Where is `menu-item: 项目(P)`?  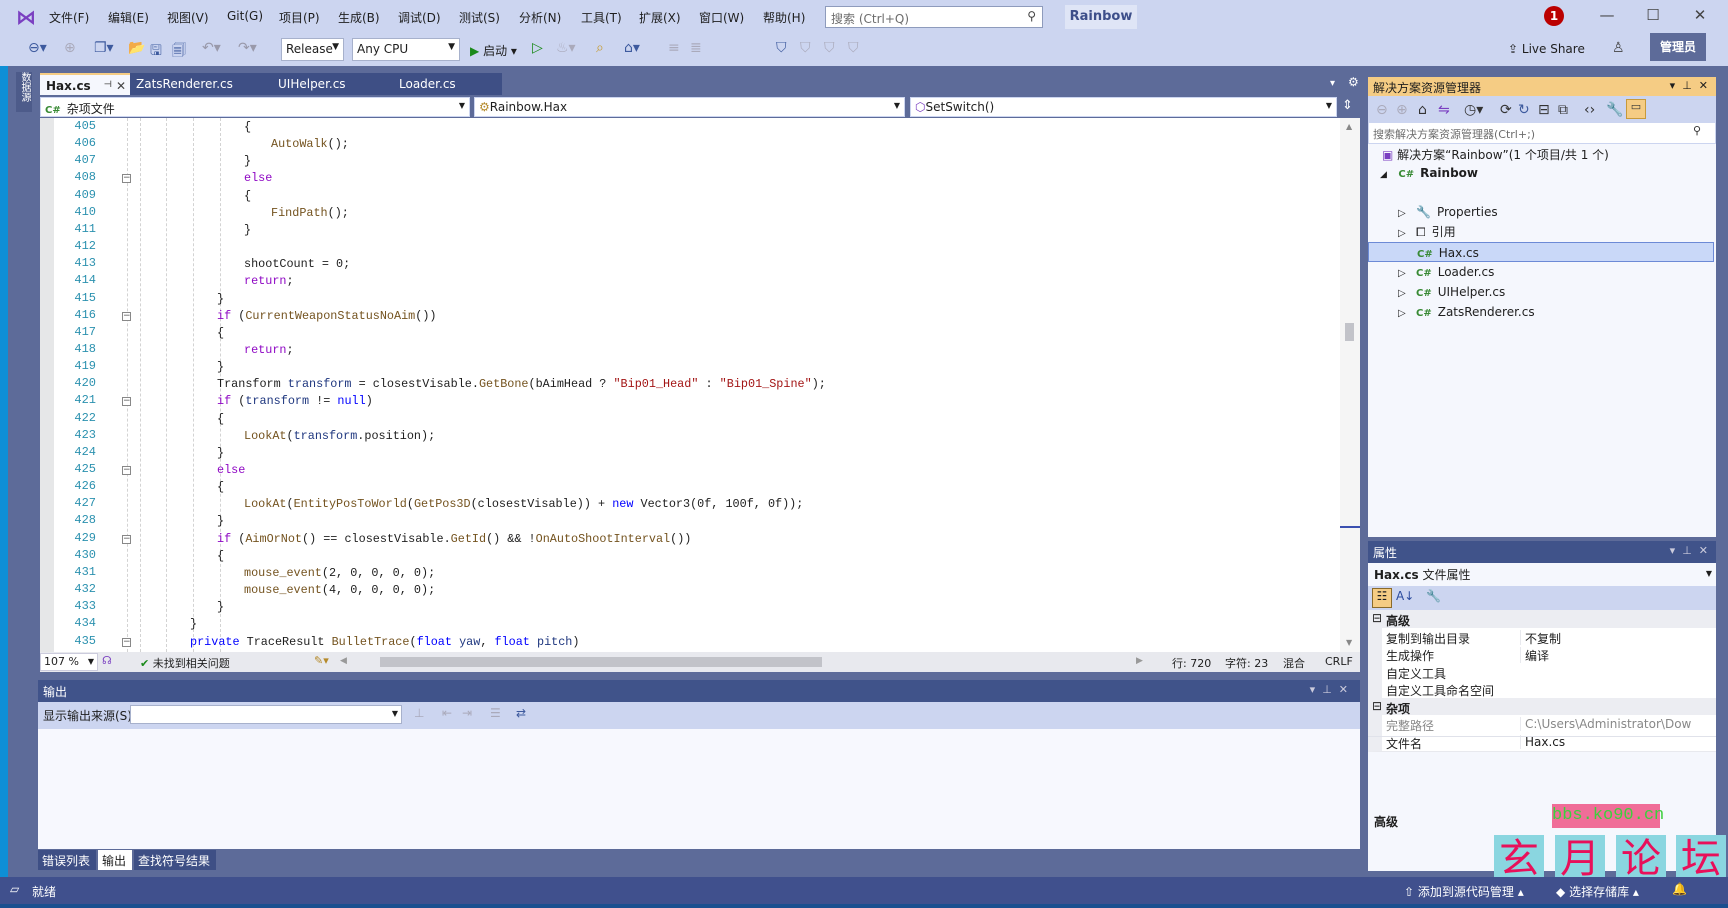
menu-item: 项目(P) is located at coordinates (299, 17).